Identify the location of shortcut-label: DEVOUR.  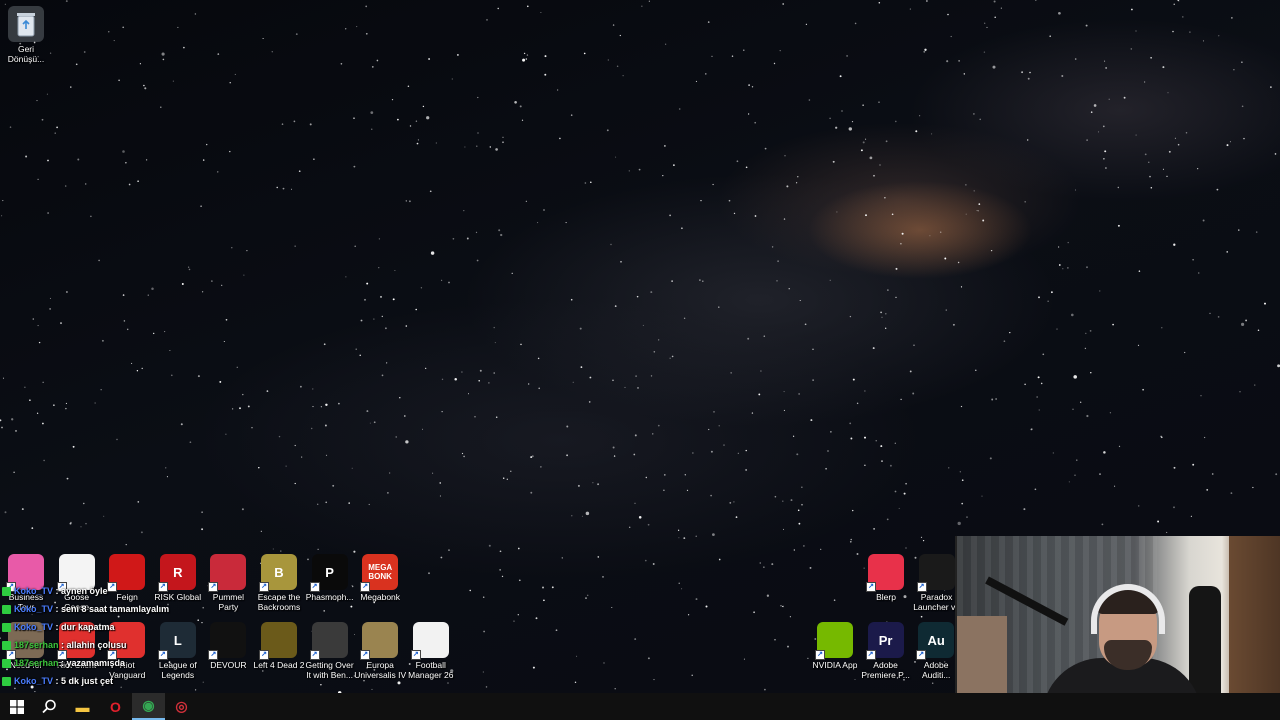
(228, 665).